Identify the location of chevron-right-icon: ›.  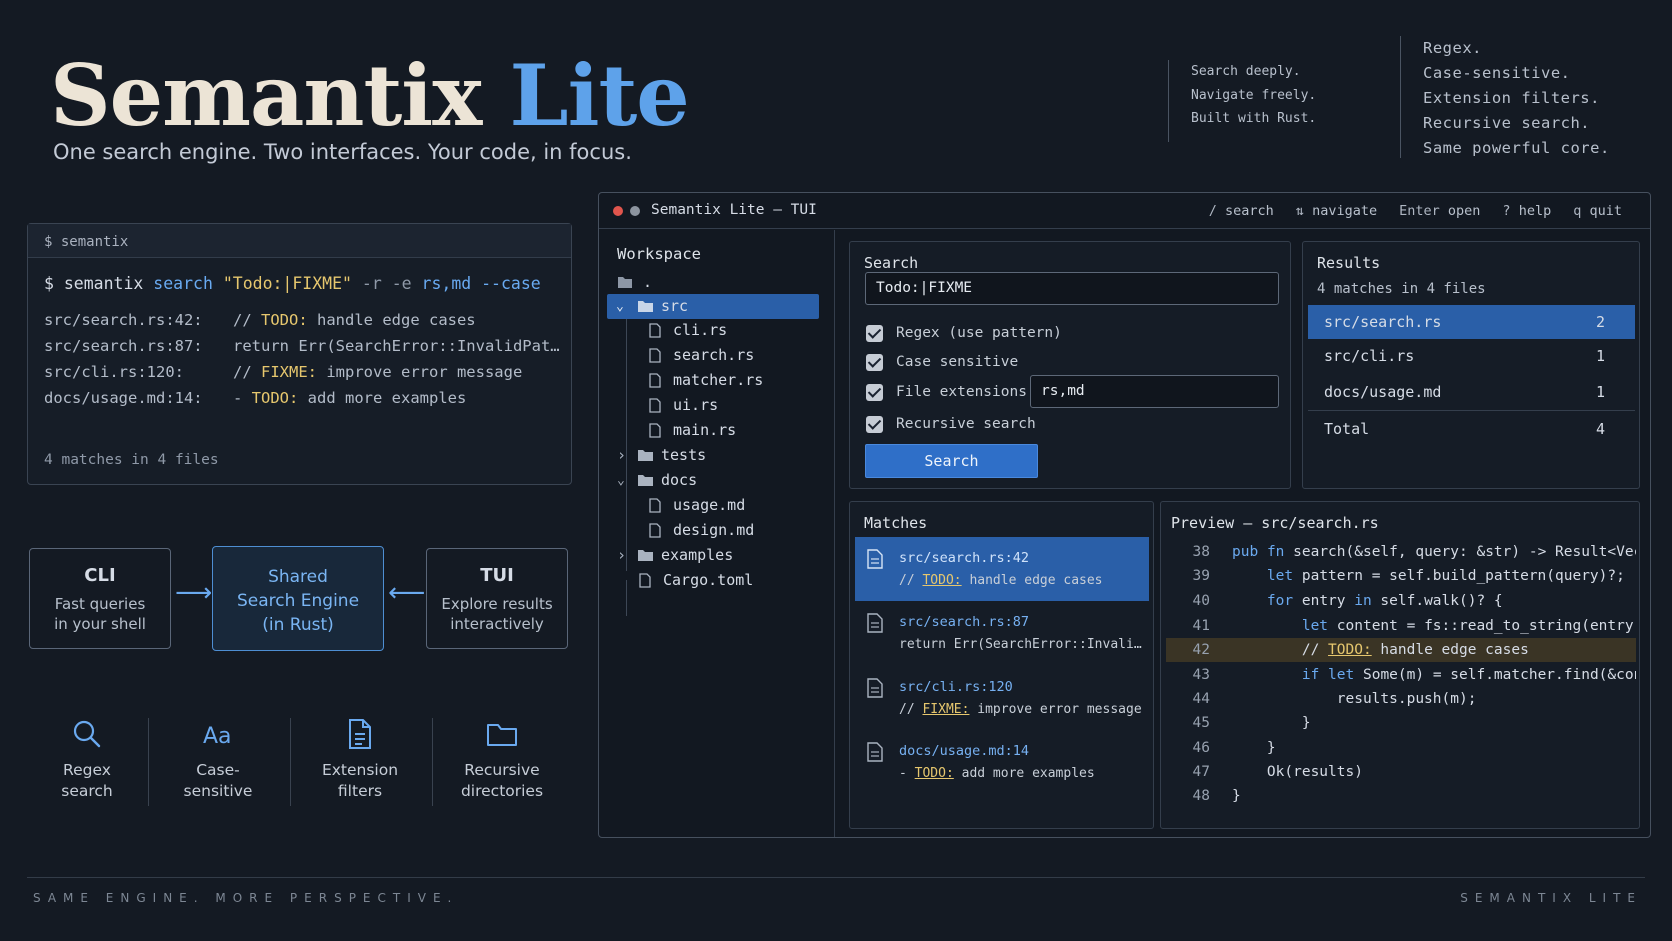
(622, 455).